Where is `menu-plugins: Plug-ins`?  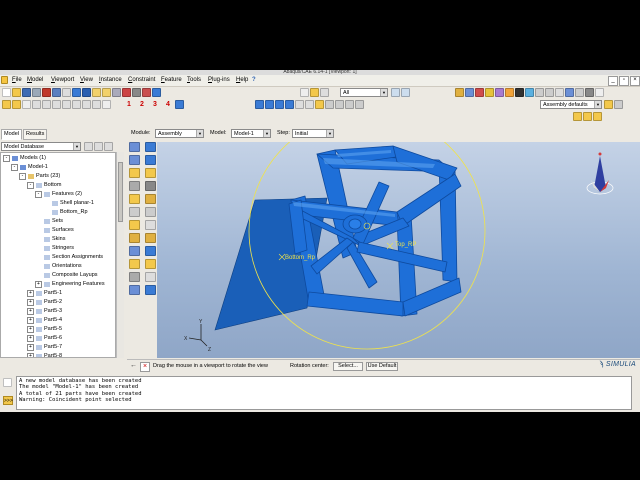 menu-plugins: Plug-ins is located at coordinates (219, 80).